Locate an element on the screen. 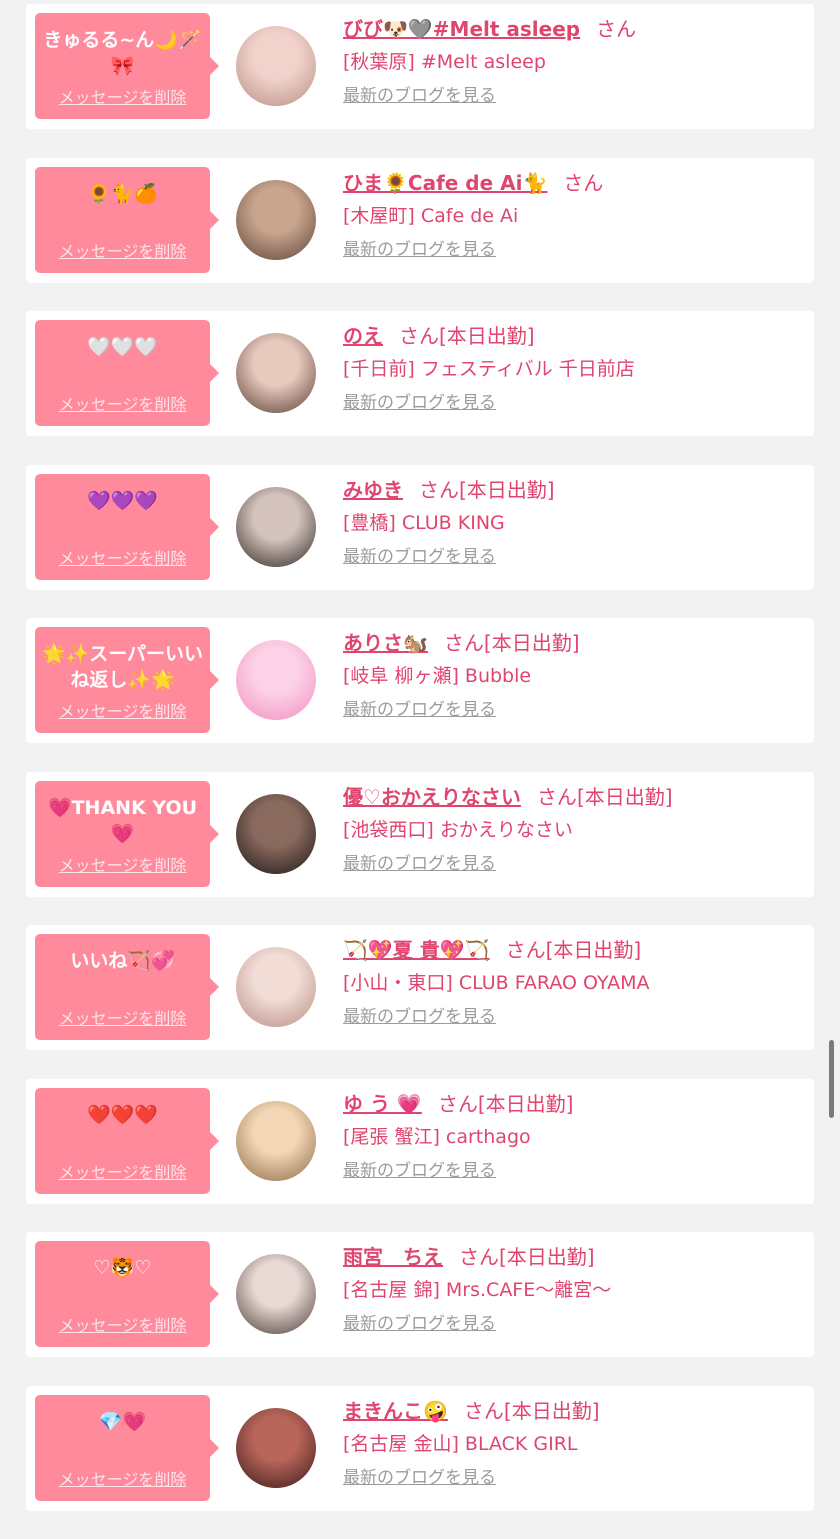 The width and height of the screenshot is (840, 1539). message-bubble: 🌟✨スーパーいいね返し✨🌟 メッセージを削除 is located at coordinates (127, 680).